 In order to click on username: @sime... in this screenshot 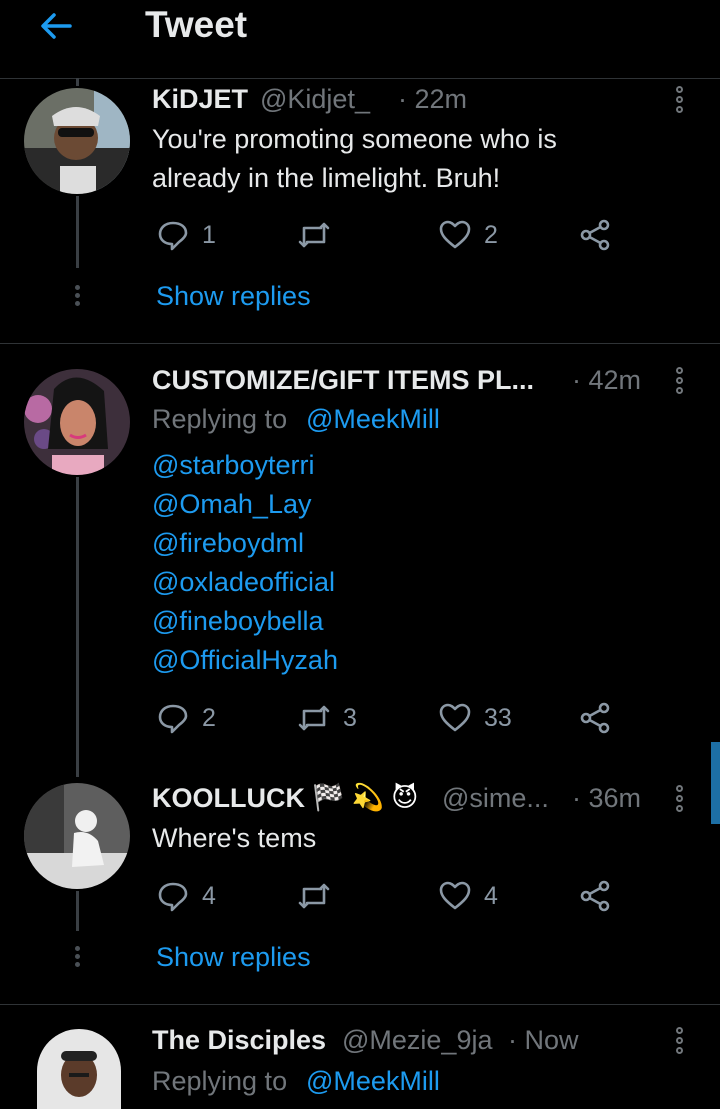, I will do `click(495, 798)`.